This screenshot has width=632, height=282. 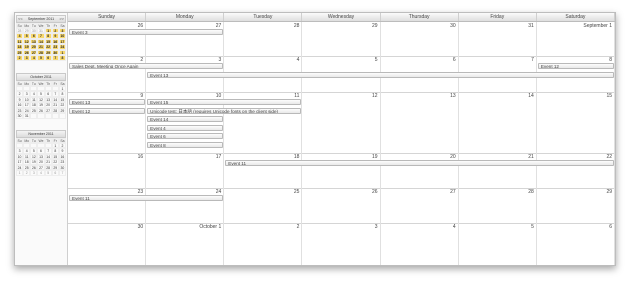 I want to click on day-cell: 21, so click(x=498, y=170).